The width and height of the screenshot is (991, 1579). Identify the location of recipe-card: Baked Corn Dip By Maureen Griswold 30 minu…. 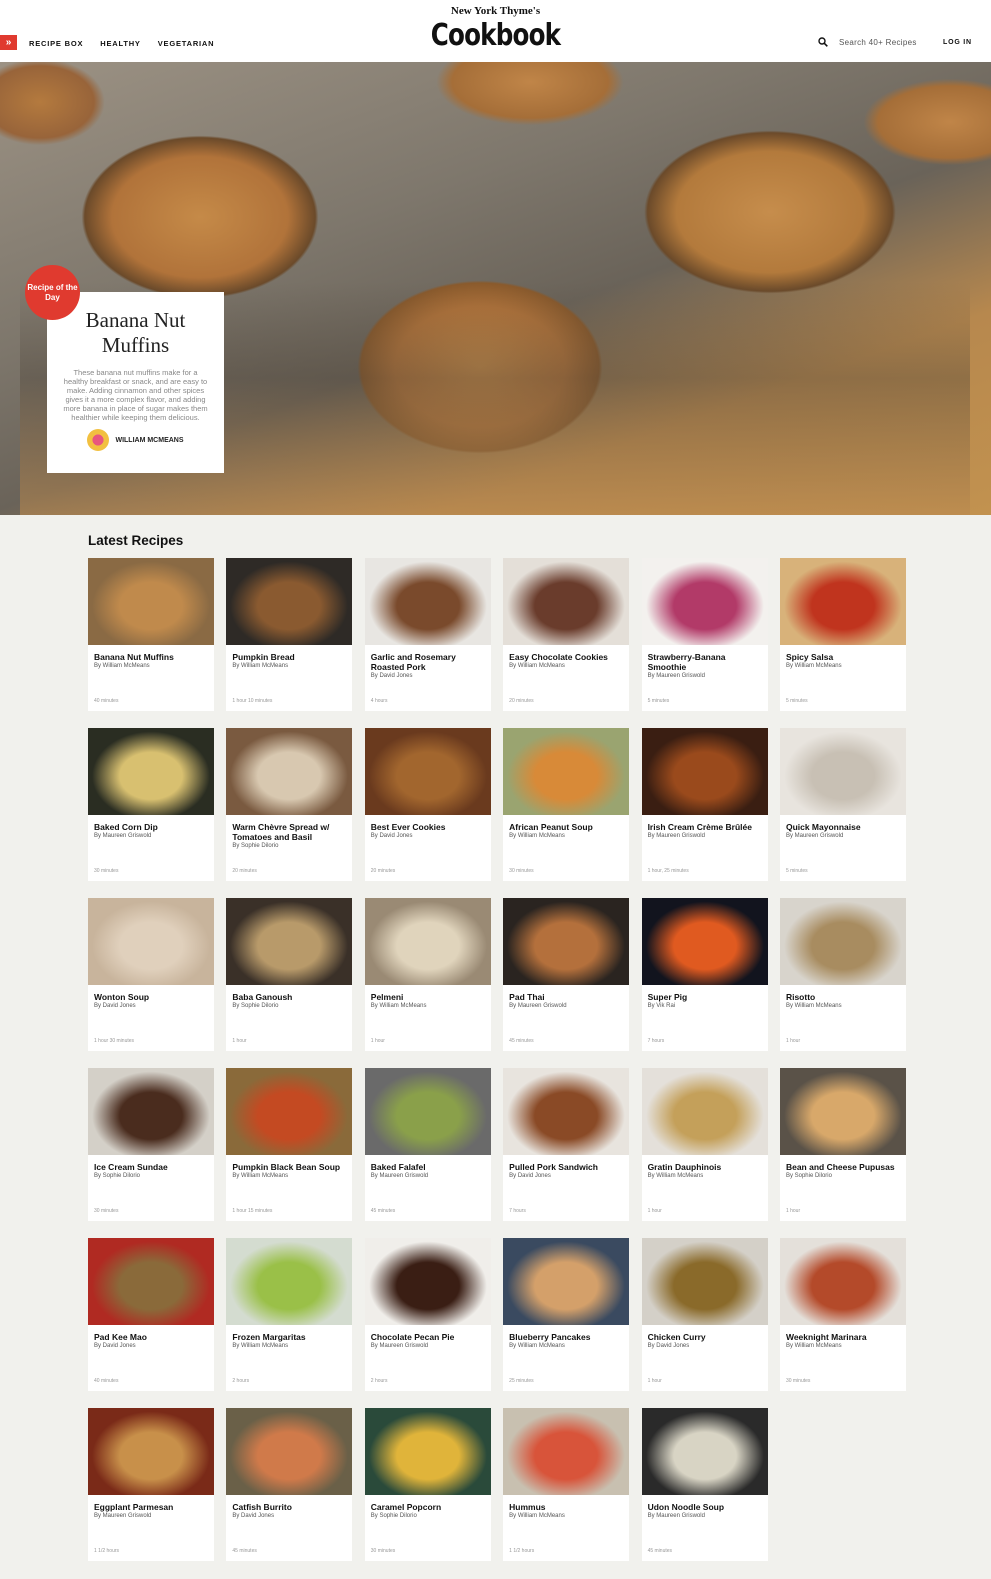
(151, 804).